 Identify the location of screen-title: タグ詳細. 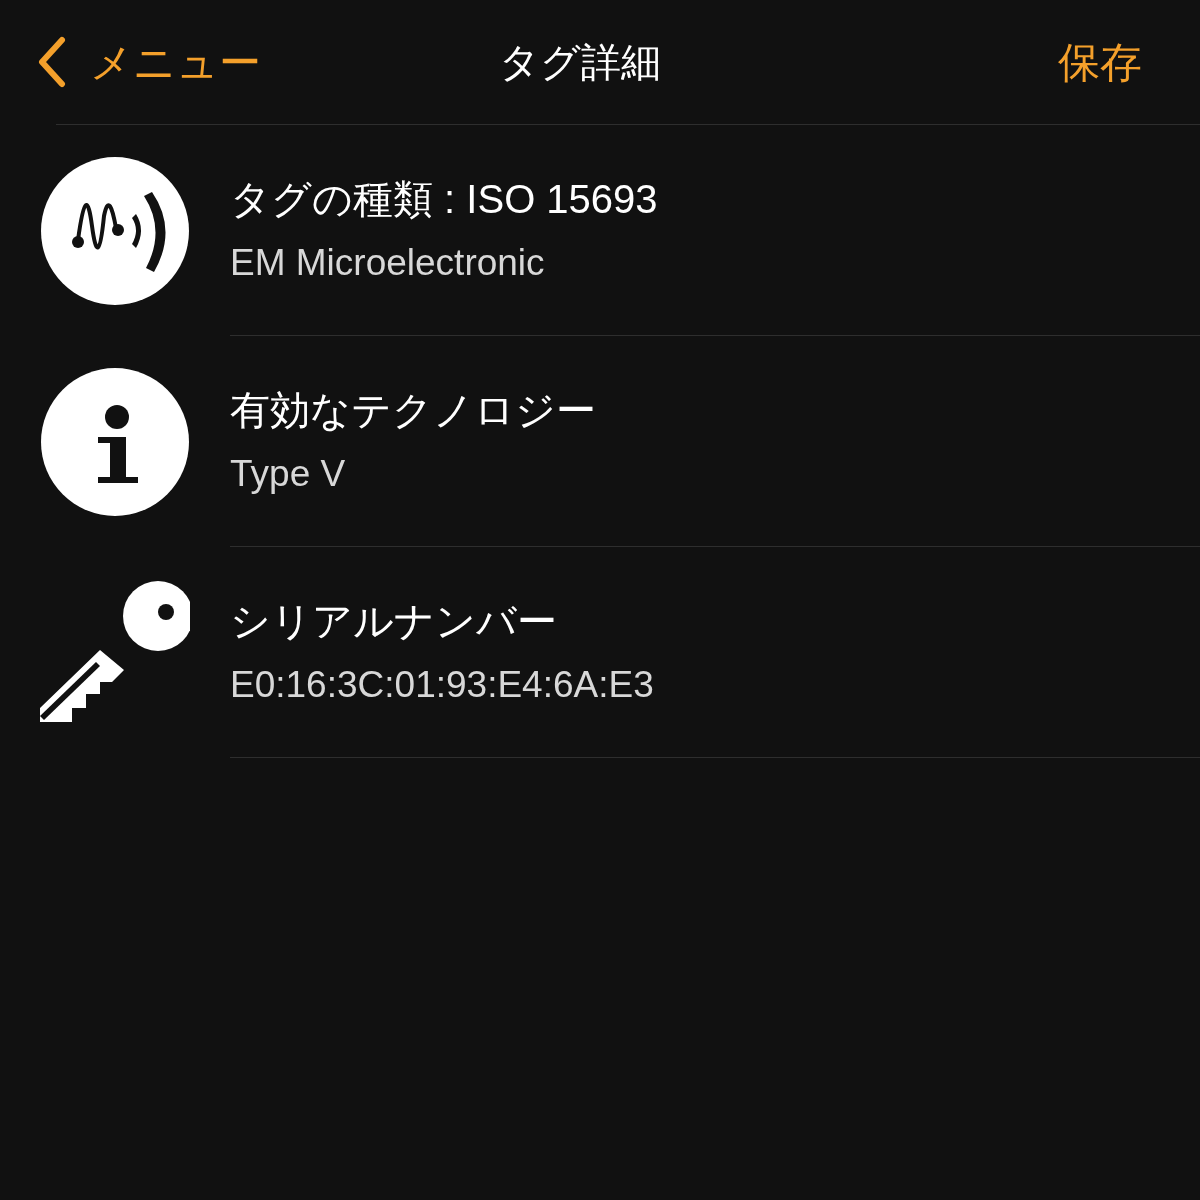
(579, 62).